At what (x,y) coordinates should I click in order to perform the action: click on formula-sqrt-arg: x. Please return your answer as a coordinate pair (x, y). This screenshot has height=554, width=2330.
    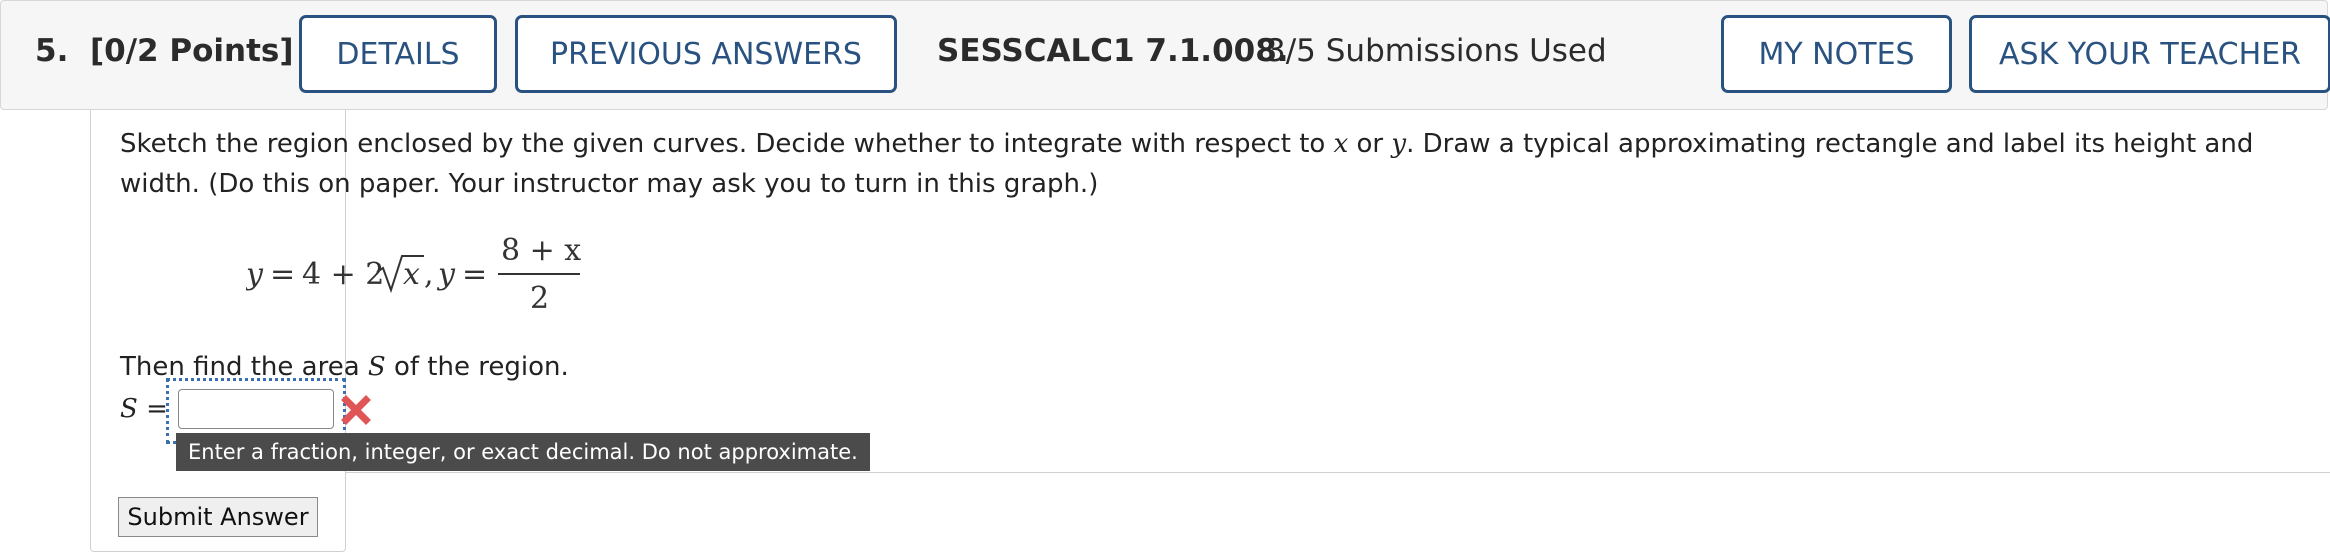
    Looking at the image, I should click on (411, 274).